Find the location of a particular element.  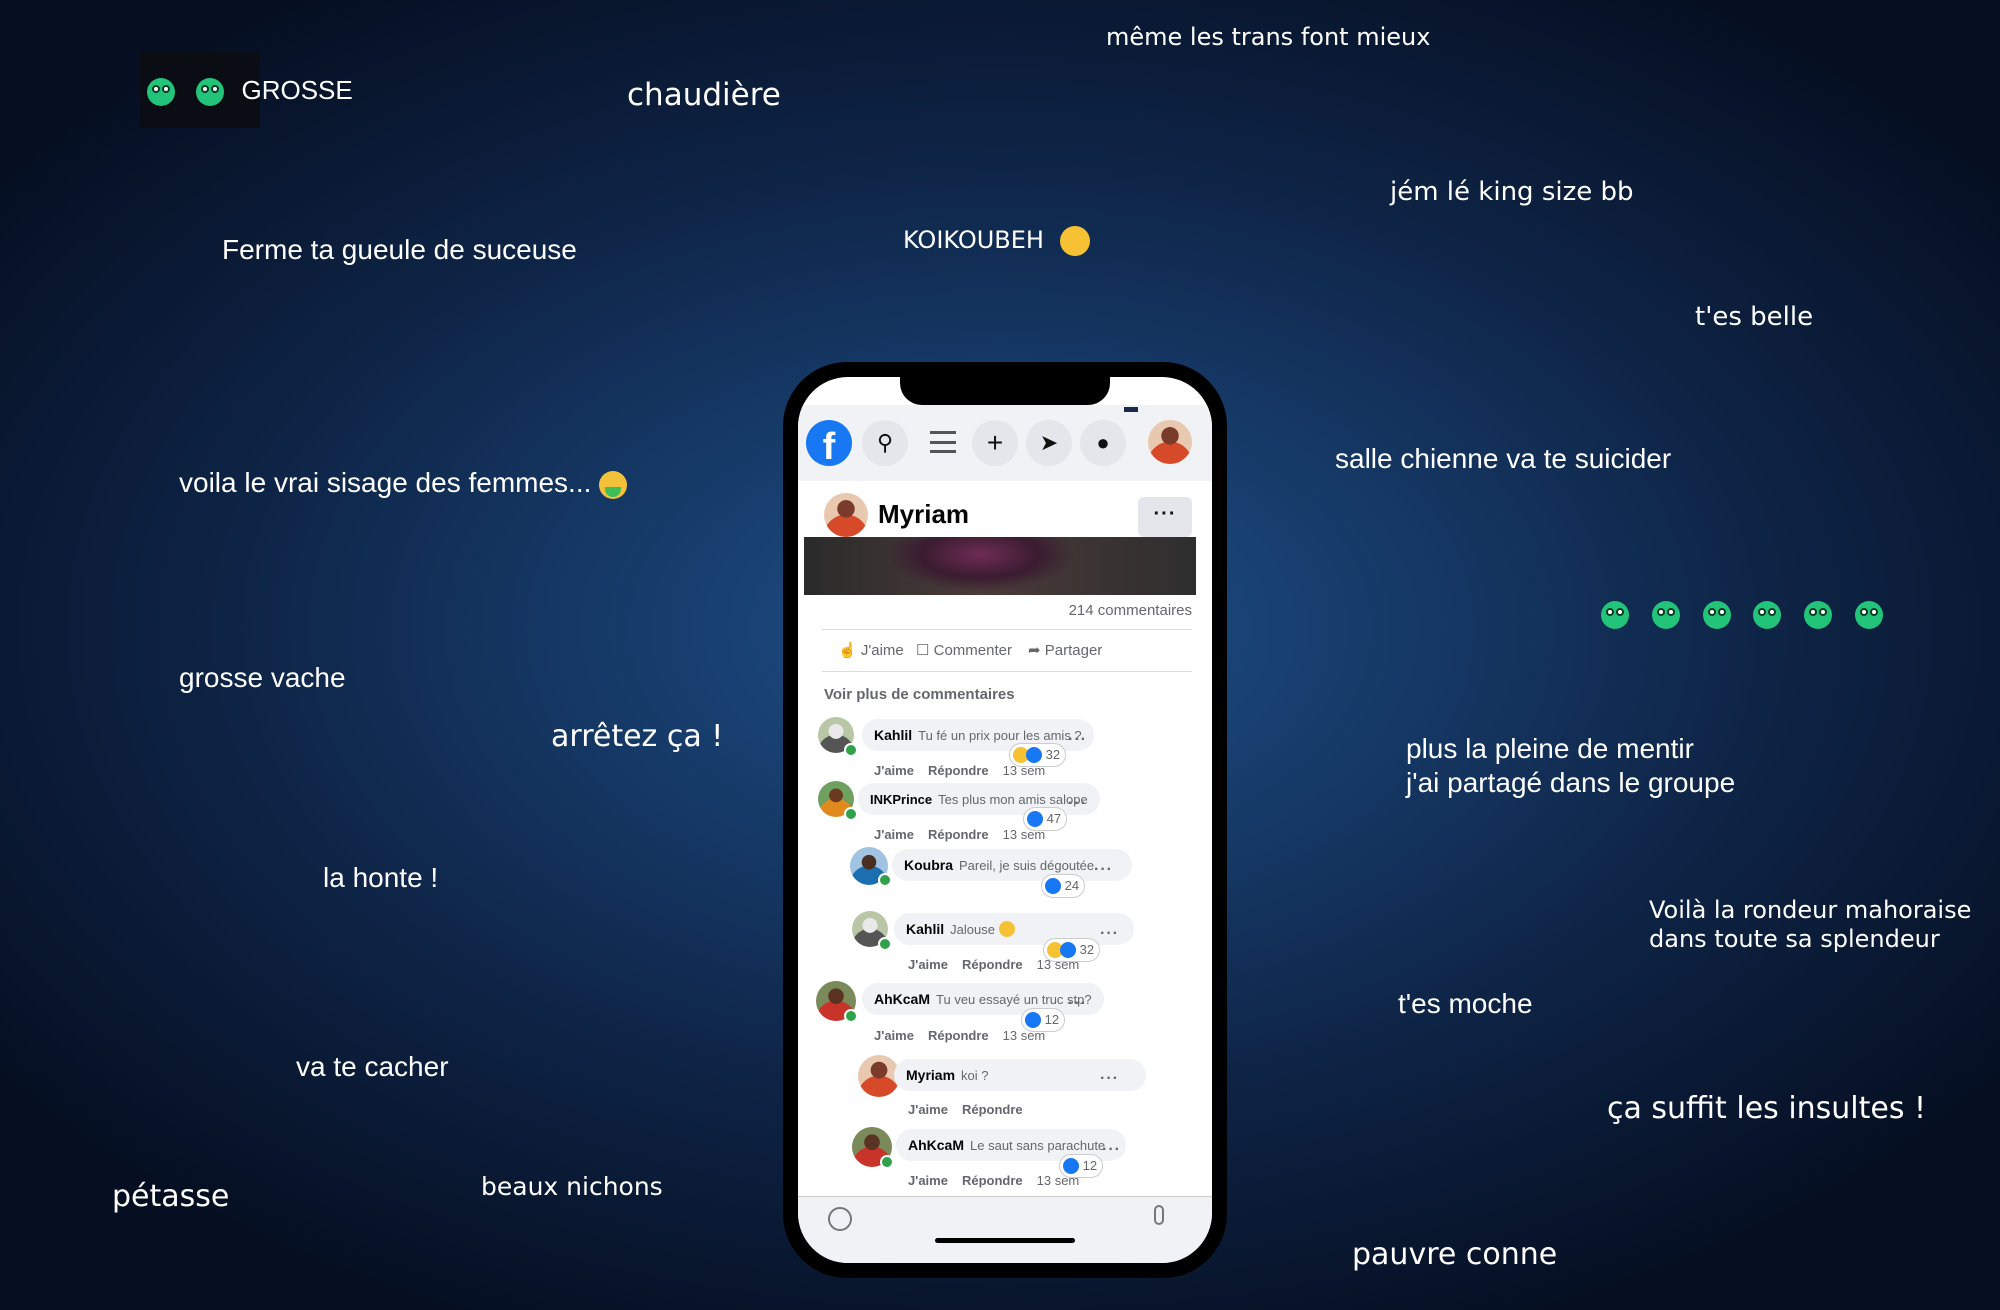

reaction-number: 47 is located at coordinates (1054, 818).